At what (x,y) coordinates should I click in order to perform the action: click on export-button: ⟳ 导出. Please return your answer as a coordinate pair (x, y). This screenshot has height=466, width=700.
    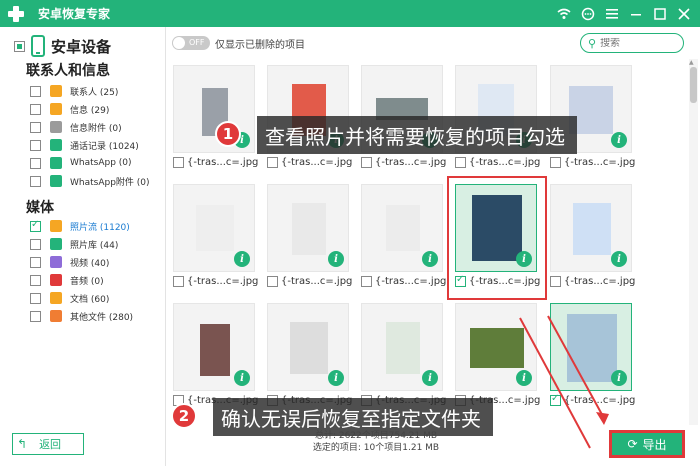
    Looking at the image, I should click on (647, 444).